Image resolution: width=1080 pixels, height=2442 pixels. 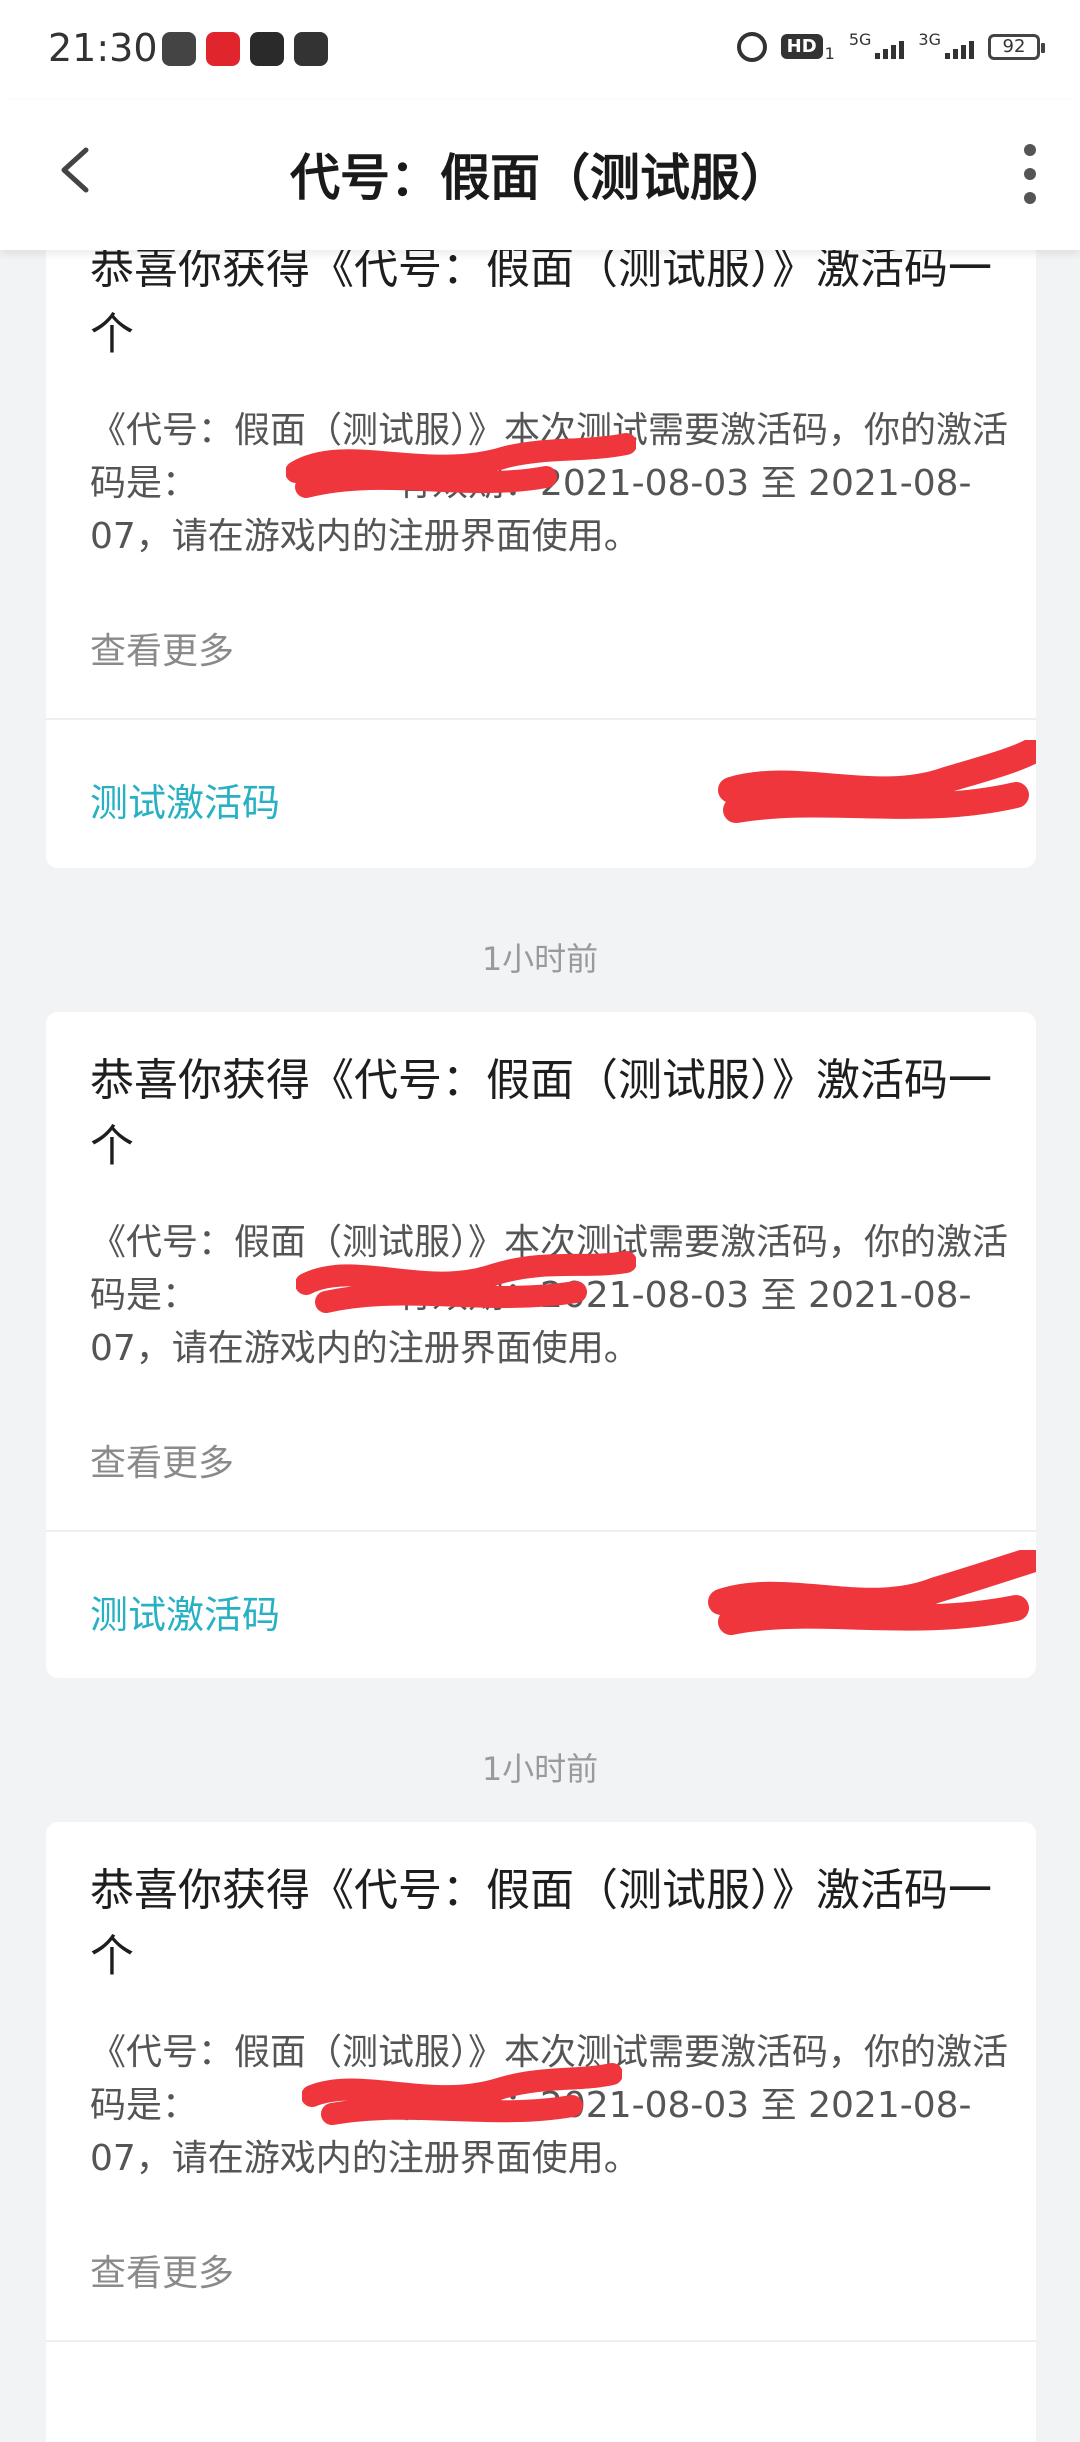 What do you see at coordinates (267, 49) in the screenshot?
I see `game-notification-icon` at bounding box center [267, 49].